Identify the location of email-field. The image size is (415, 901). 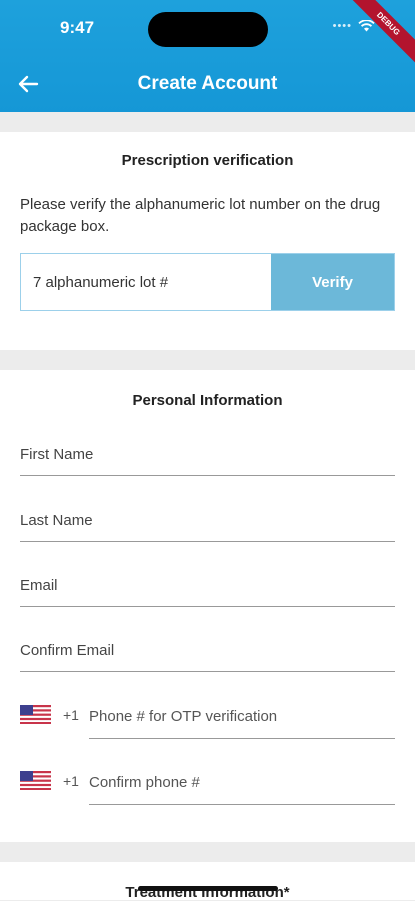
(207, 586).